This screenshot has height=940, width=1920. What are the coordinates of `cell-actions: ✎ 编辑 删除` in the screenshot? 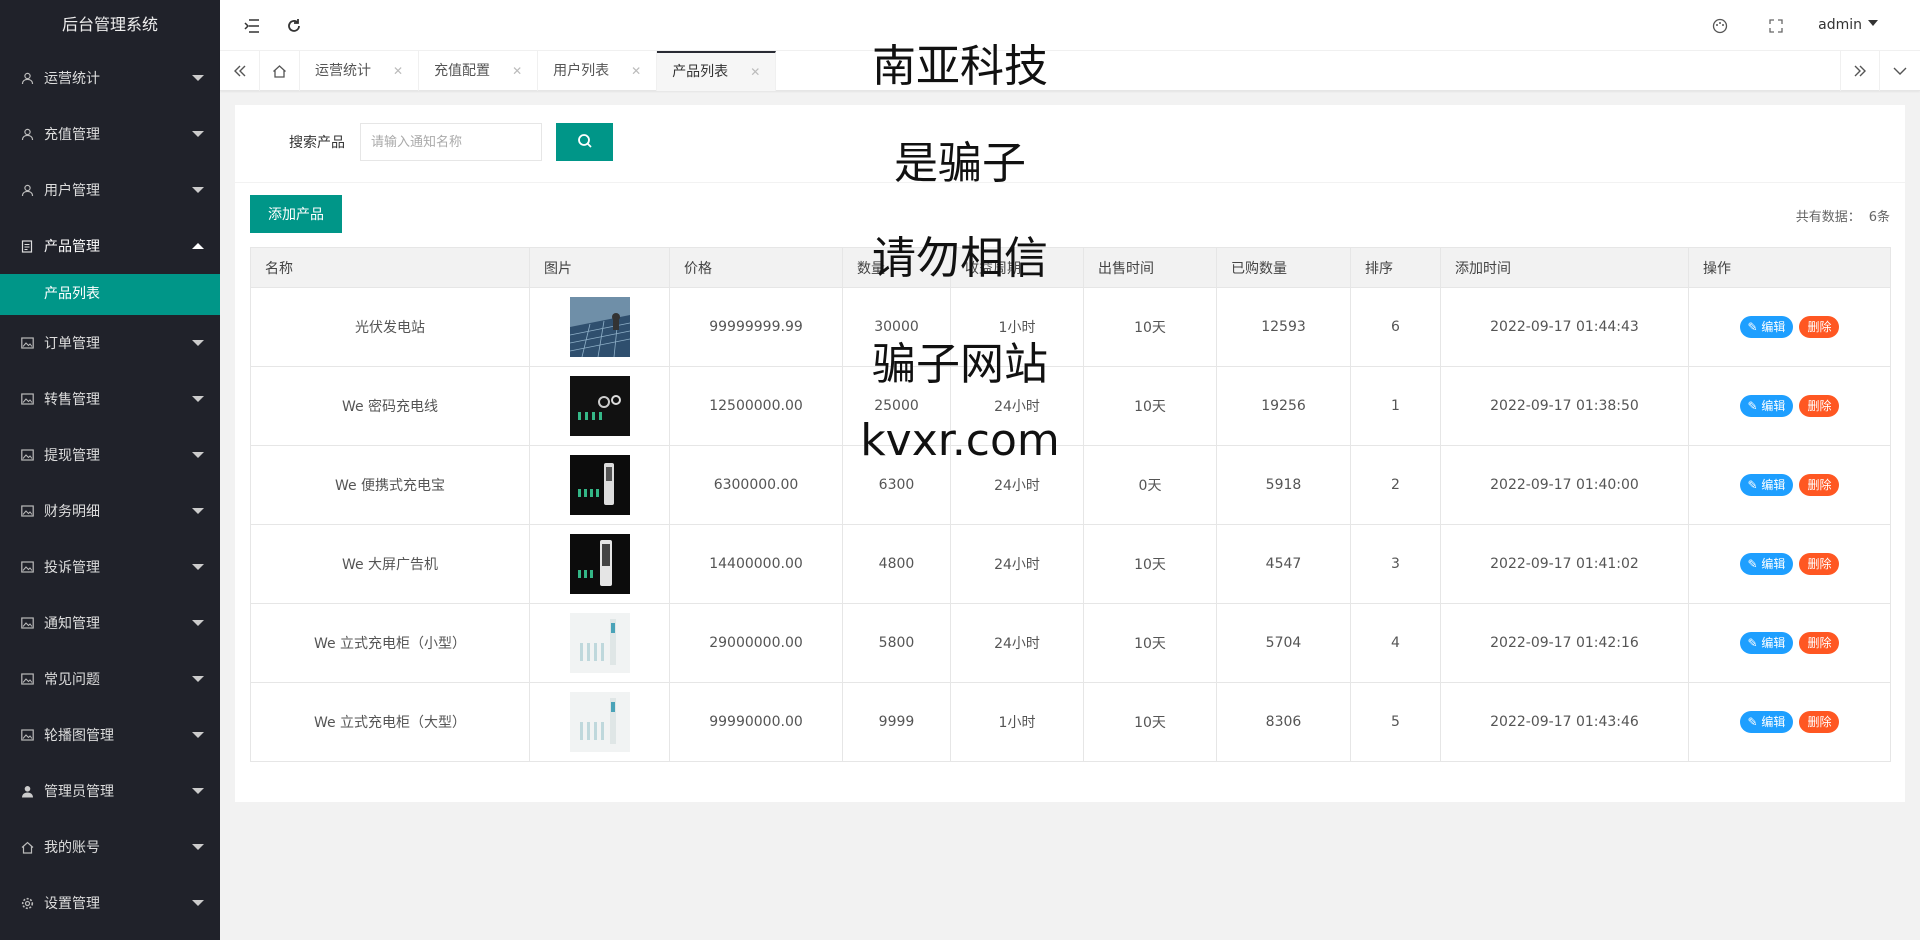 It's located at (1789, 485).